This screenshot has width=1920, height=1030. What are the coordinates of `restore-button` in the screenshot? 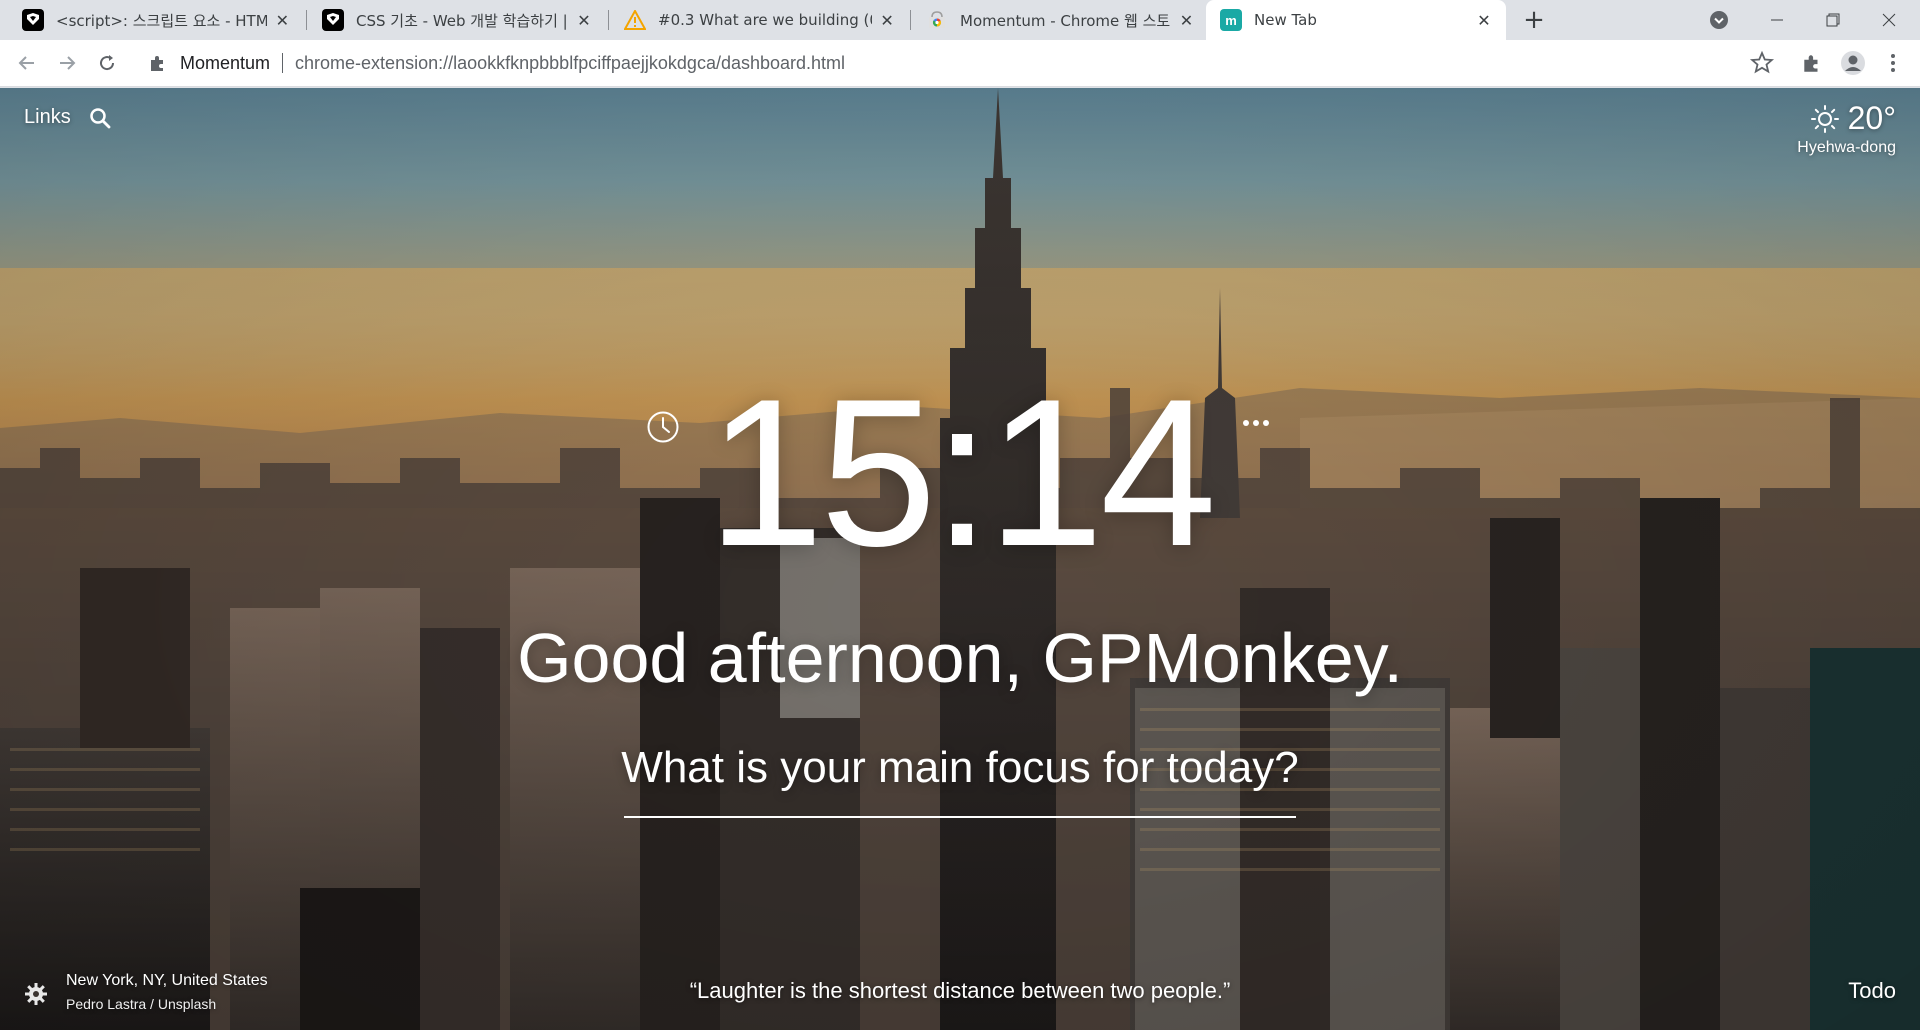 It's located at (1833, 20).